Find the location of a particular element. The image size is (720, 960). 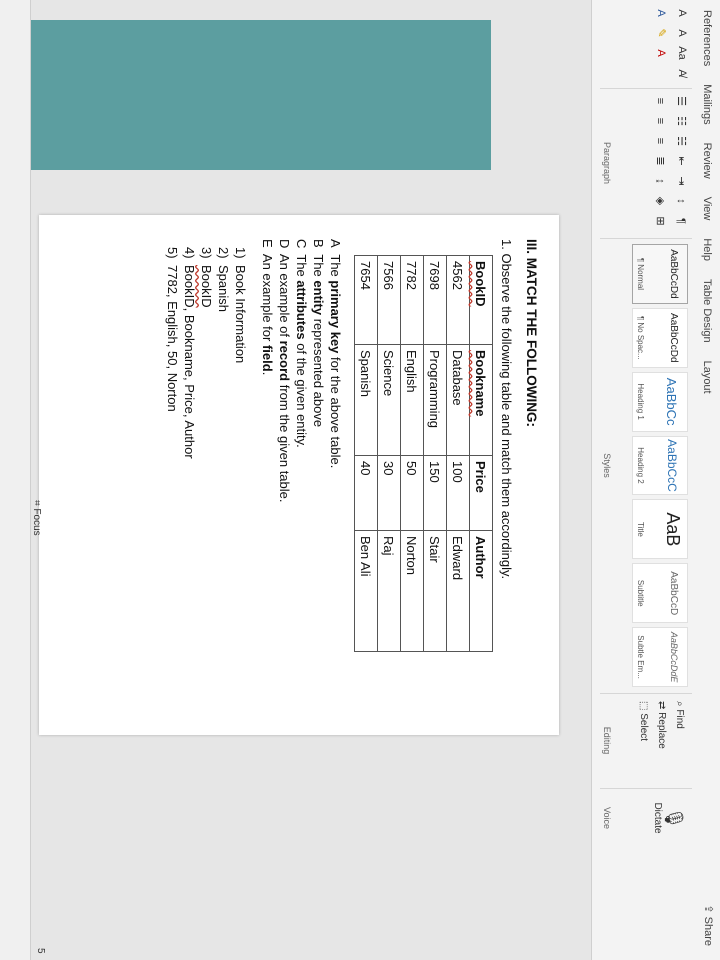

decrease-indent-icon: ⇤ is located at coordinates (681, 161).